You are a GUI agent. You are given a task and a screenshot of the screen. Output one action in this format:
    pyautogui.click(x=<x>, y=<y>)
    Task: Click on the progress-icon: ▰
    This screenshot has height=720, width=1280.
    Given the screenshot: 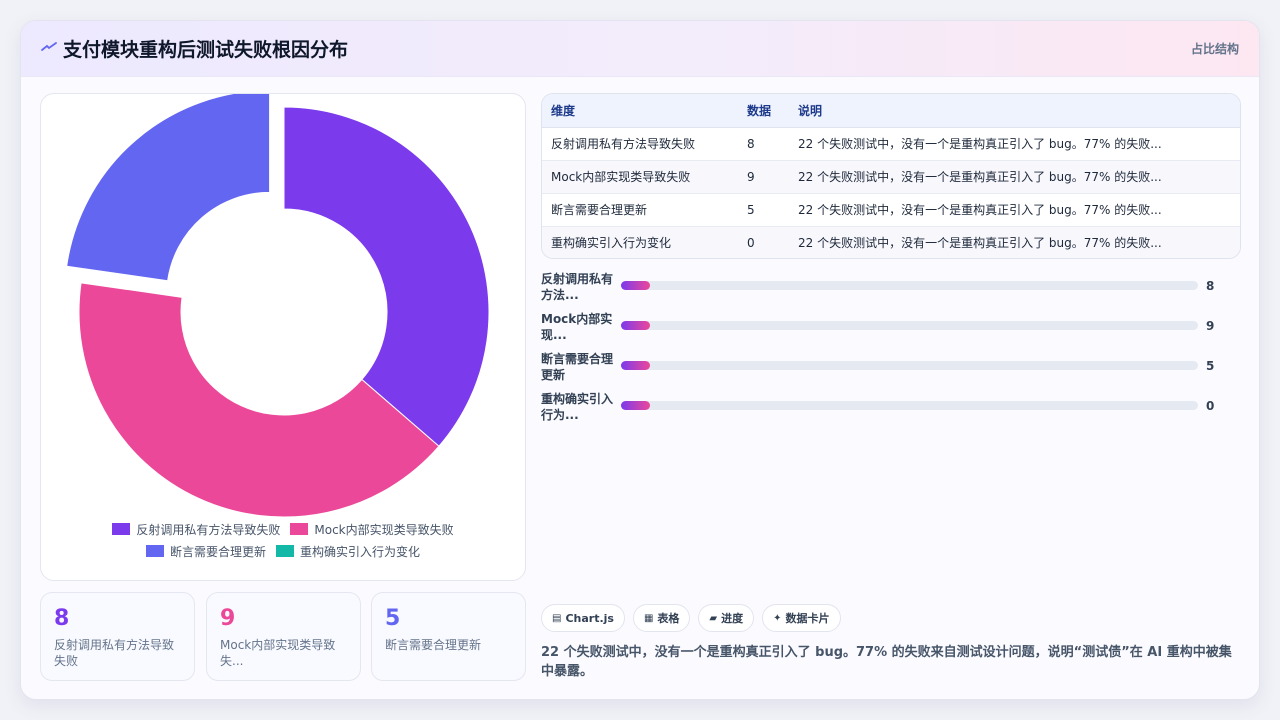 What is the action you would take?
    pyautogui.click(x=713, y=618)
    